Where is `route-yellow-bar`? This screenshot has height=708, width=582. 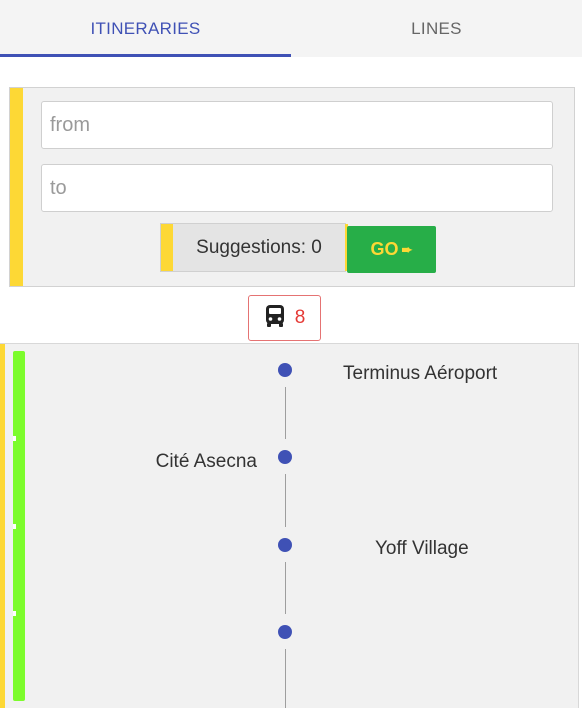
route-yellow-bar is located at coordinates (2, 526).